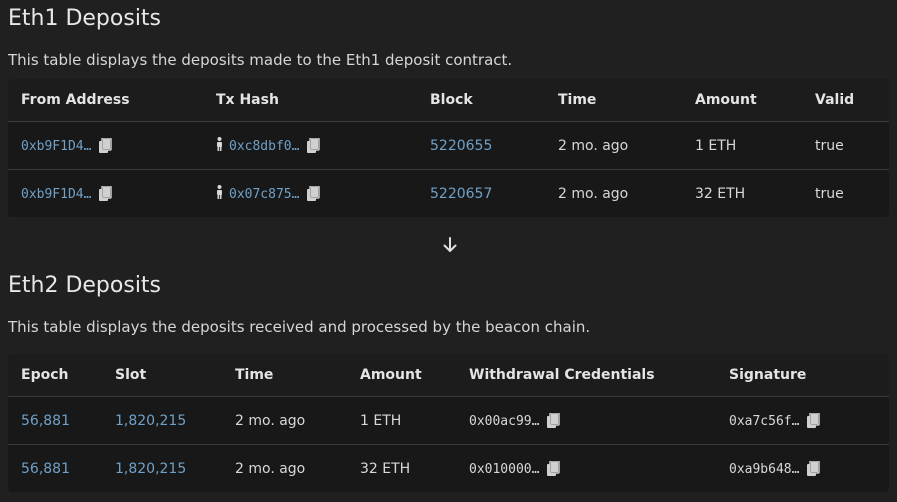 The image size is (897, 502). What do you see at coordinates (55, 375) in the screenshot?
I see `col-epoch: Epoch` at bounding box center [55, 375].